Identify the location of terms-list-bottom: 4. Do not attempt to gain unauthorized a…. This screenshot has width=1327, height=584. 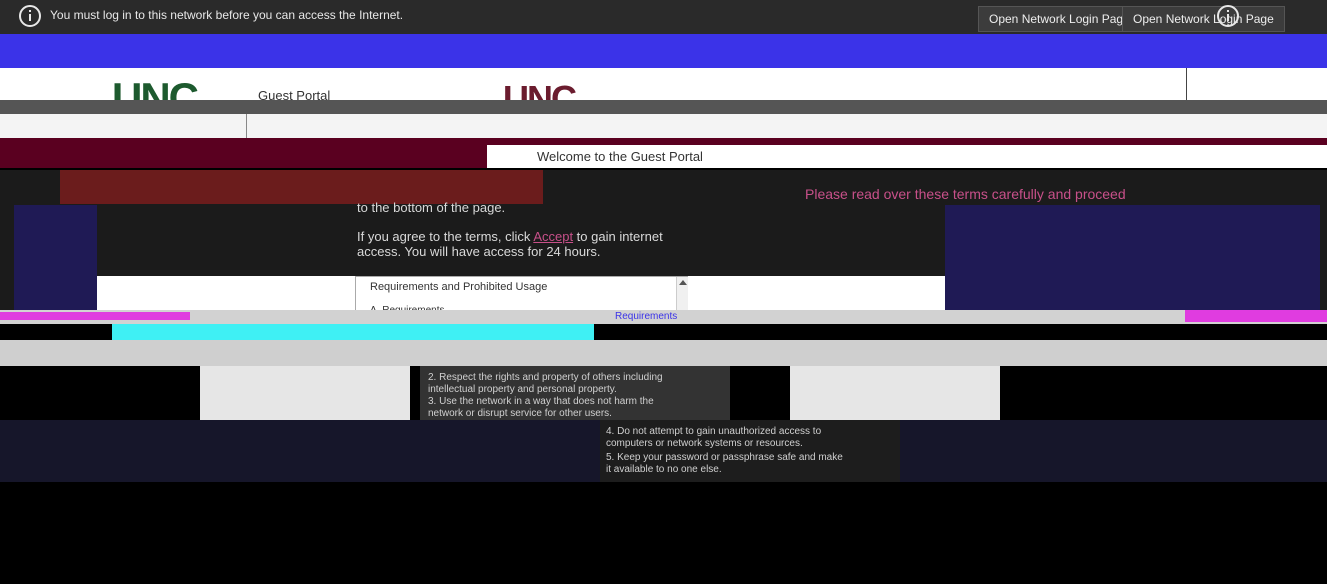
(750, 451).